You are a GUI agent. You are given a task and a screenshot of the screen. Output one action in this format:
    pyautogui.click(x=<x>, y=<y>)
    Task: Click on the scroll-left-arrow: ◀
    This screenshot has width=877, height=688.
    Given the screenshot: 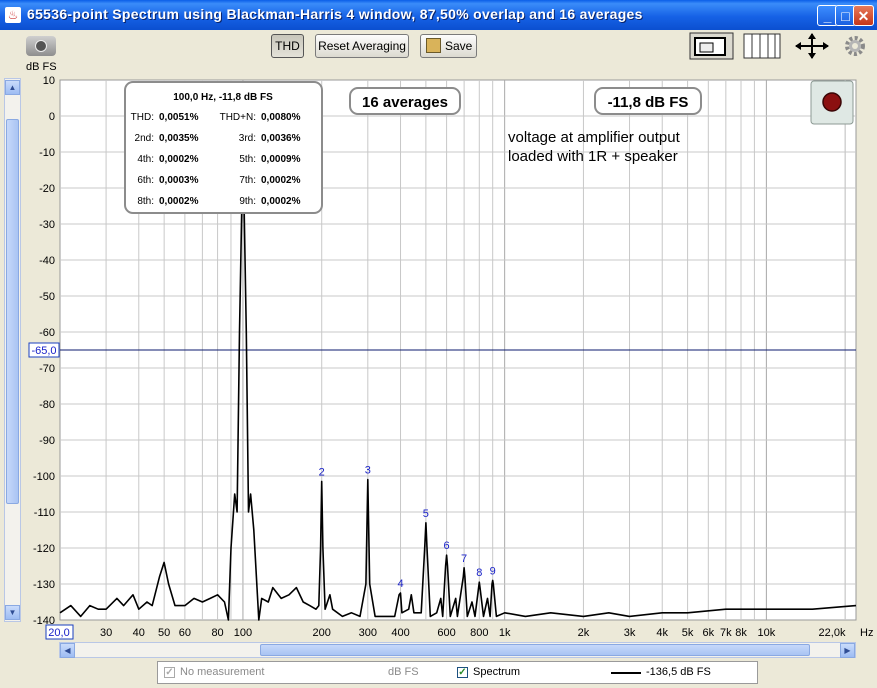 What is the action you would take?
    pyautogui.click(x=67, y=650)
    